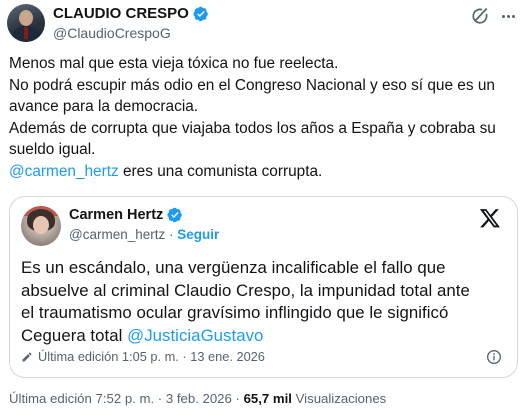 This screenshot has width=528, height=420. I want to click on quoted-author-handle-line: @carmen_hertz · Seguir, so click(144, 234).